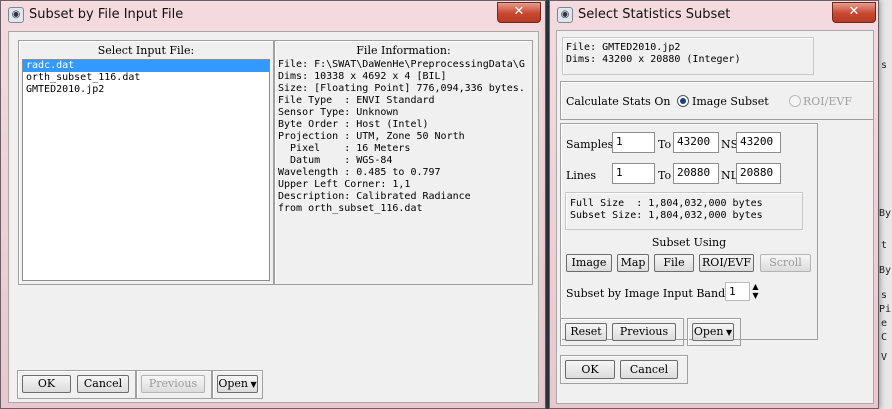  I want to click on band-spinner: ▲ ▼, so click(755, 291).